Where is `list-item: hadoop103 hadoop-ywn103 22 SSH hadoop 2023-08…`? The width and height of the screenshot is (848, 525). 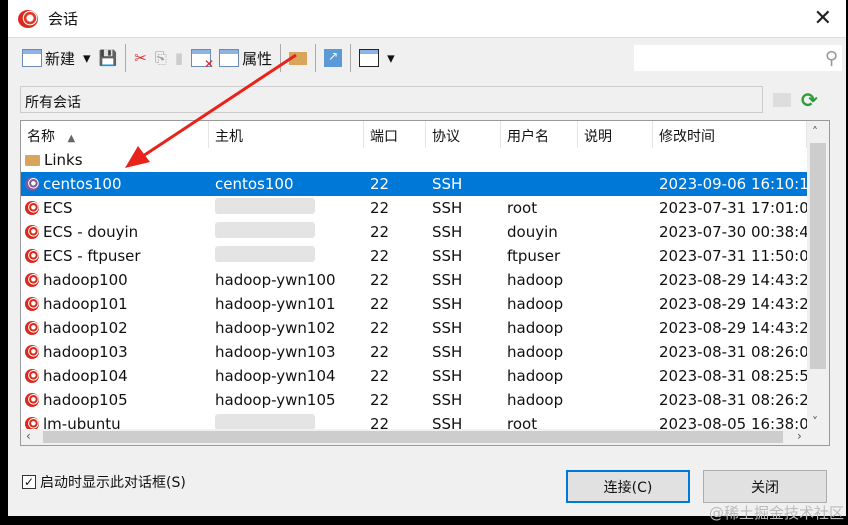 list-item: hadoop103 hadoop-ywn103 22 SSH hadoop 2023-08… is located at coordinates (414, 352).